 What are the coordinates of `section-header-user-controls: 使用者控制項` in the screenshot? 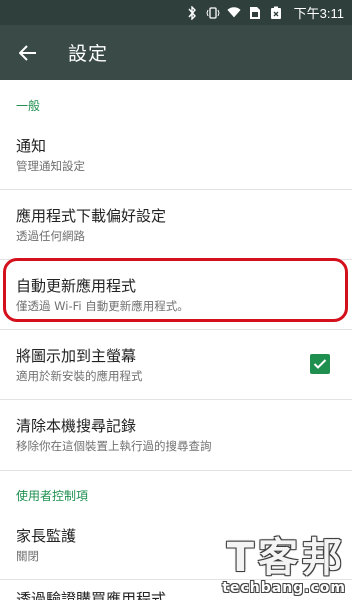 It's located at (176, 490).